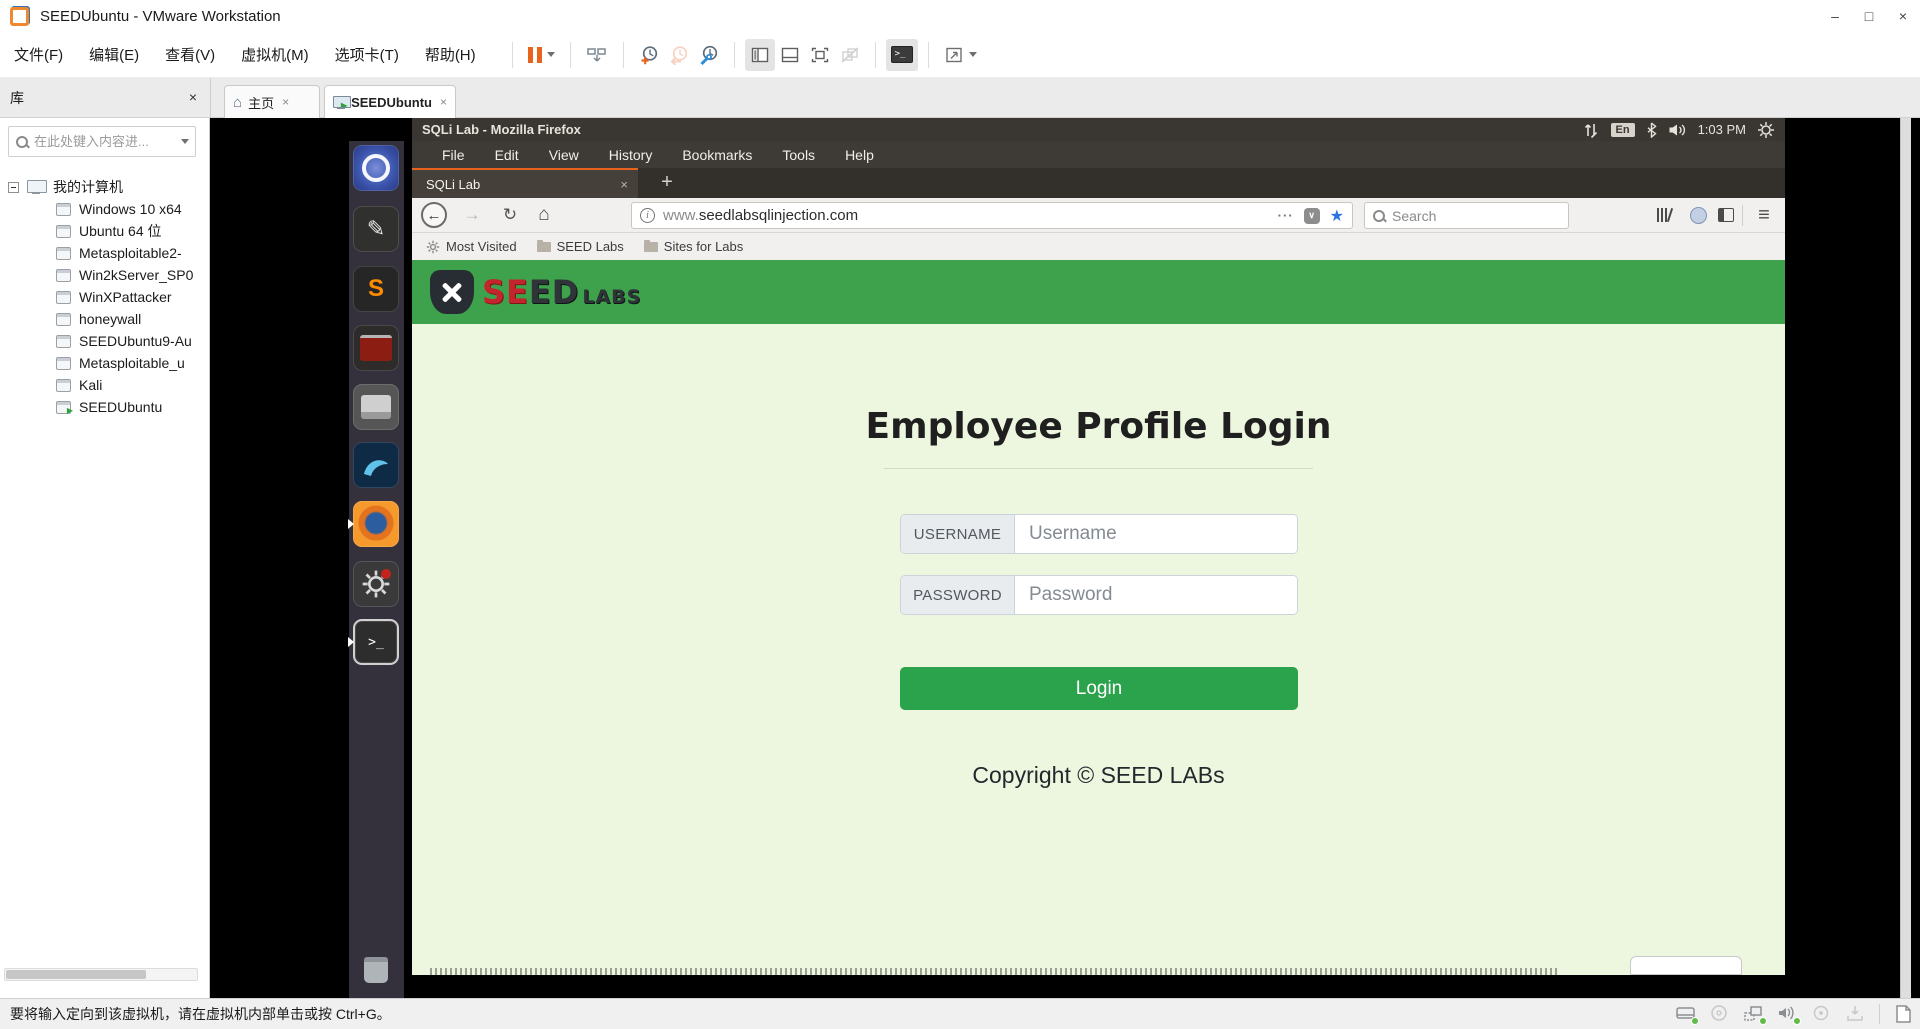 The image size is (1920, 1029). I want to click on launcher-files-icon, so click(376, 407).